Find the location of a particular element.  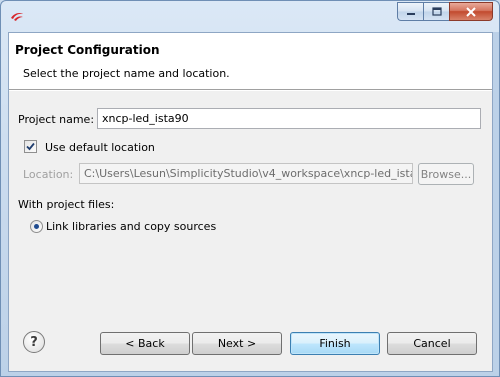

close-icon is located at coordinates (471, 11).